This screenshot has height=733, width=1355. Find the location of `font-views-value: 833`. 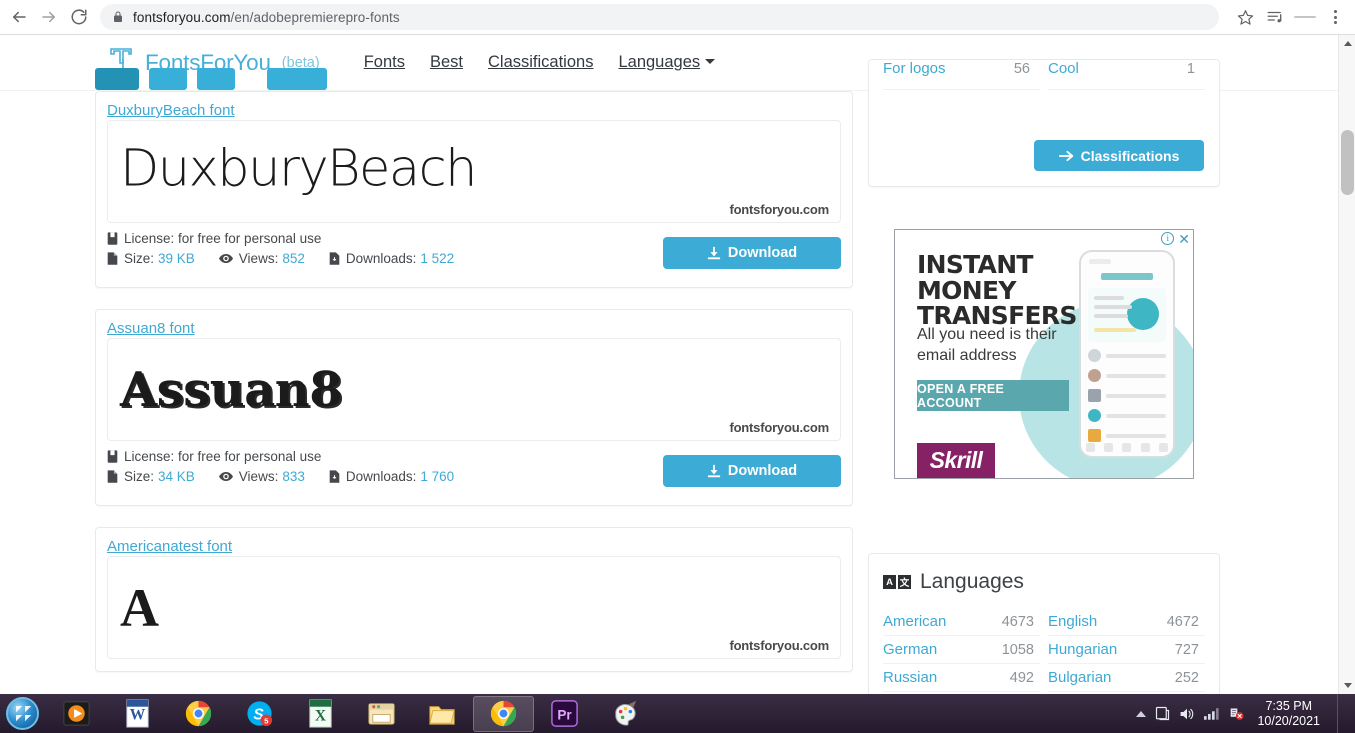

font-views-value: 833 is located at coordinates (293, 476).